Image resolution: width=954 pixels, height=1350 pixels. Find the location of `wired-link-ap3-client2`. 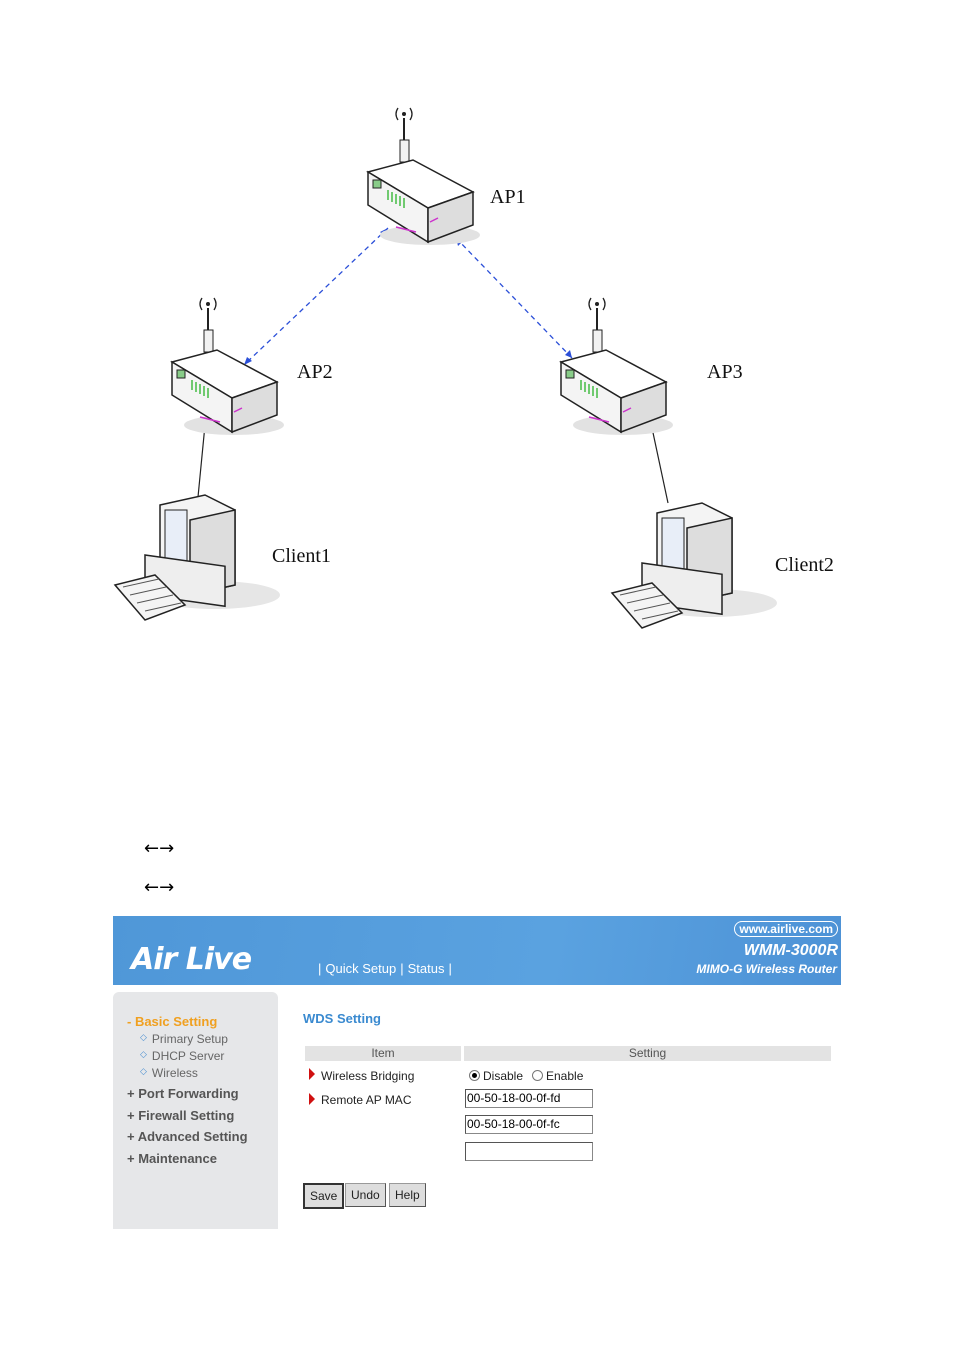

wired-link-ap3-client2 is located at coordinates (660, 465).